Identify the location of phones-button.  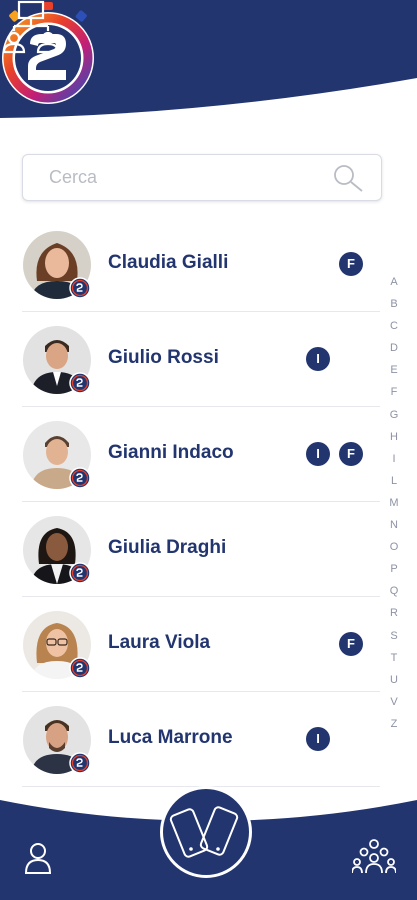
(206, 832).